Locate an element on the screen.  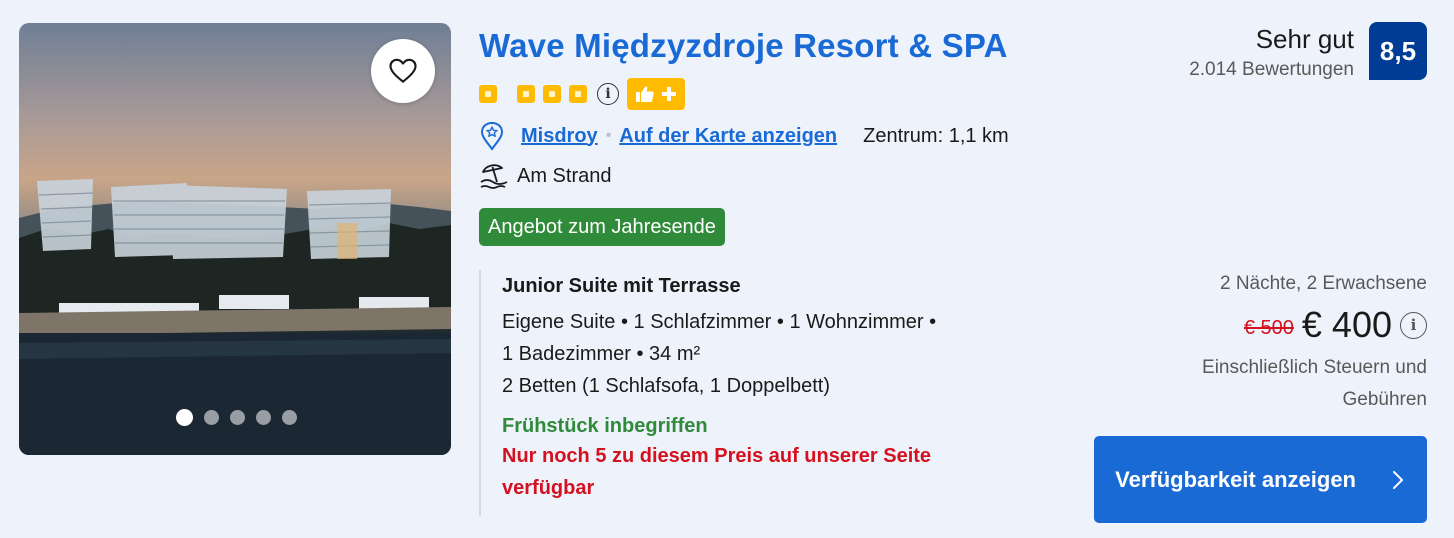
heart-icon is located at coordinates (403, 70).